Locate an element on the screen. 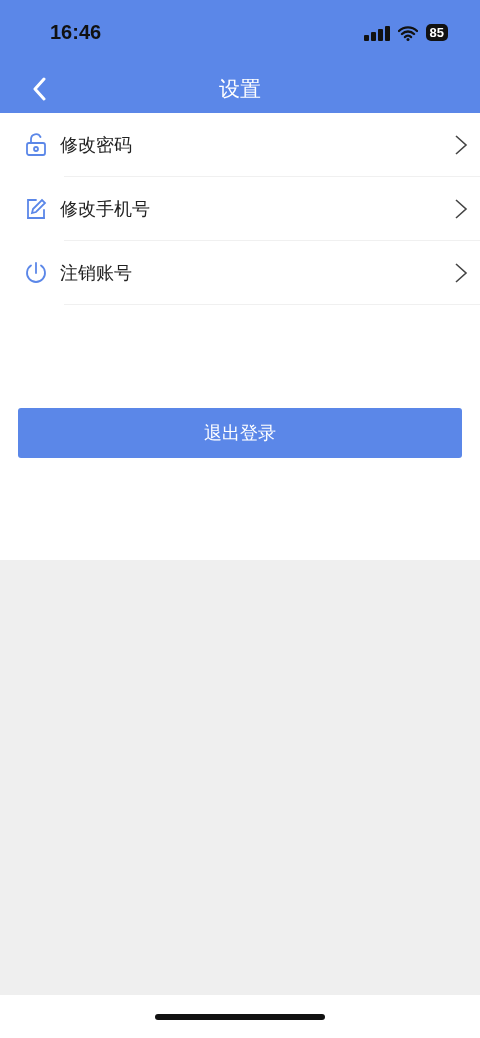 The image size is (480, 1038). battery-level: 85 is located at coordinates (436, 32).